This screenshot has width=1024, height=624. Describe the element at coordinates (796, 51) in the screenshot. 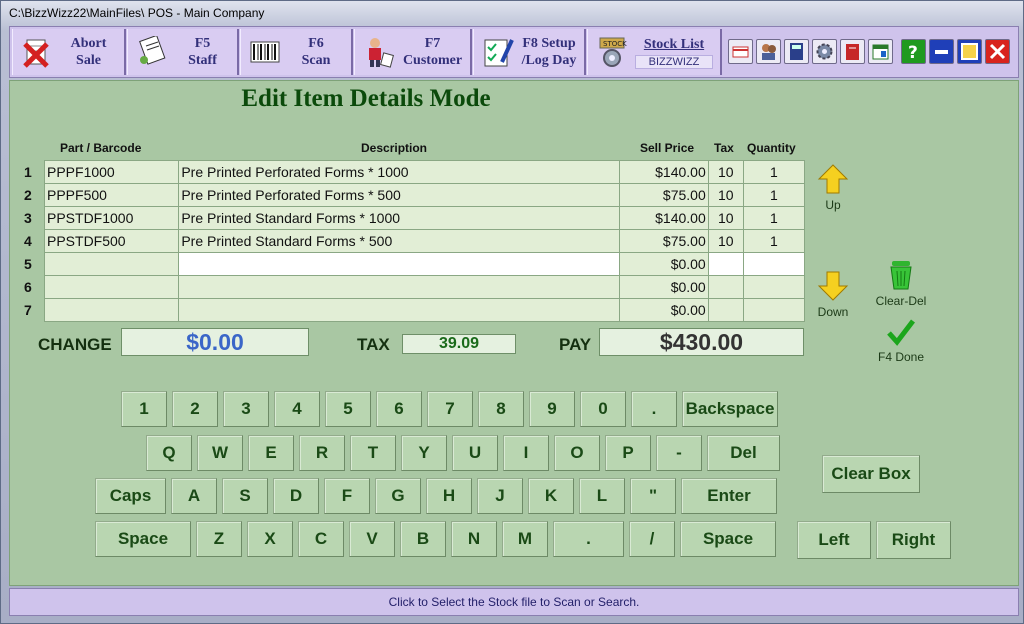

I see `calculator-icon` at that location.